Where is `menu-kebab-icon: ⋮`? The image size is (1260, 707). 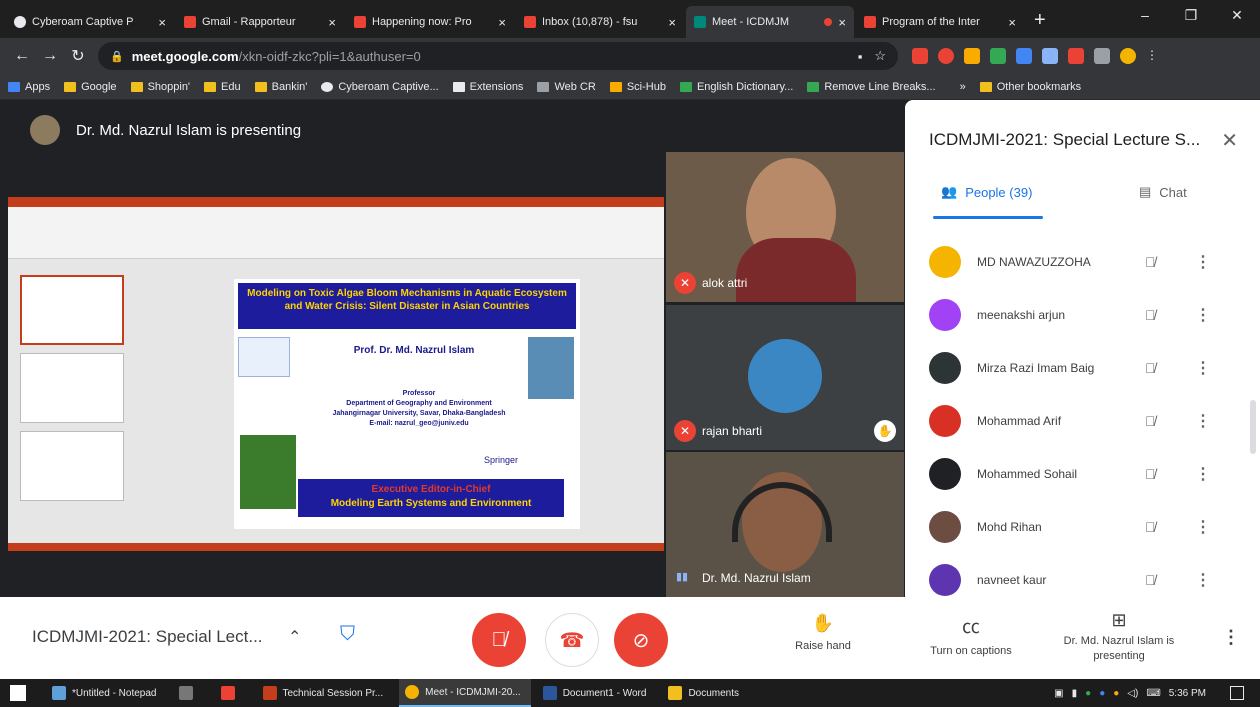
menu-kebab-icon: ⋮ is located at coordinates (1154, 56).